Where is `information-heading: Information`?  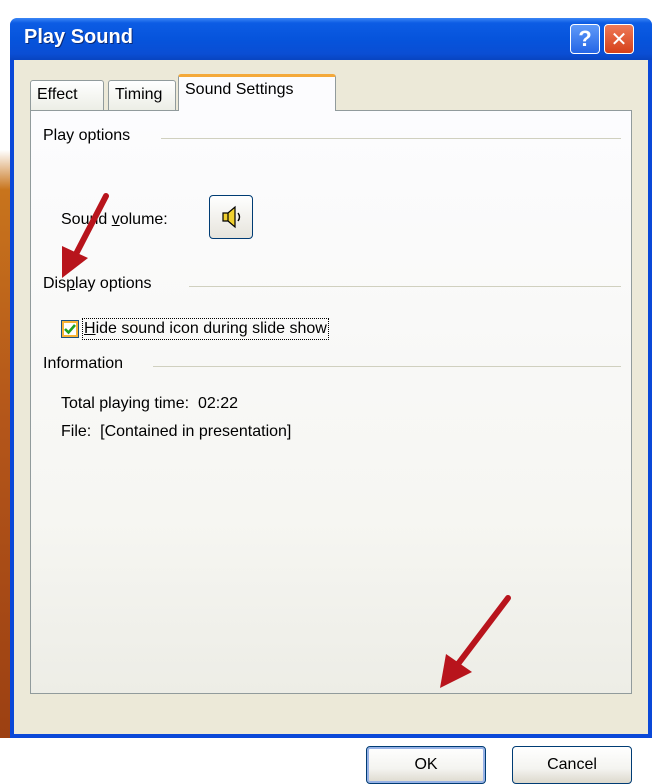 information-heading: Information is located at coordinates (83, 363).